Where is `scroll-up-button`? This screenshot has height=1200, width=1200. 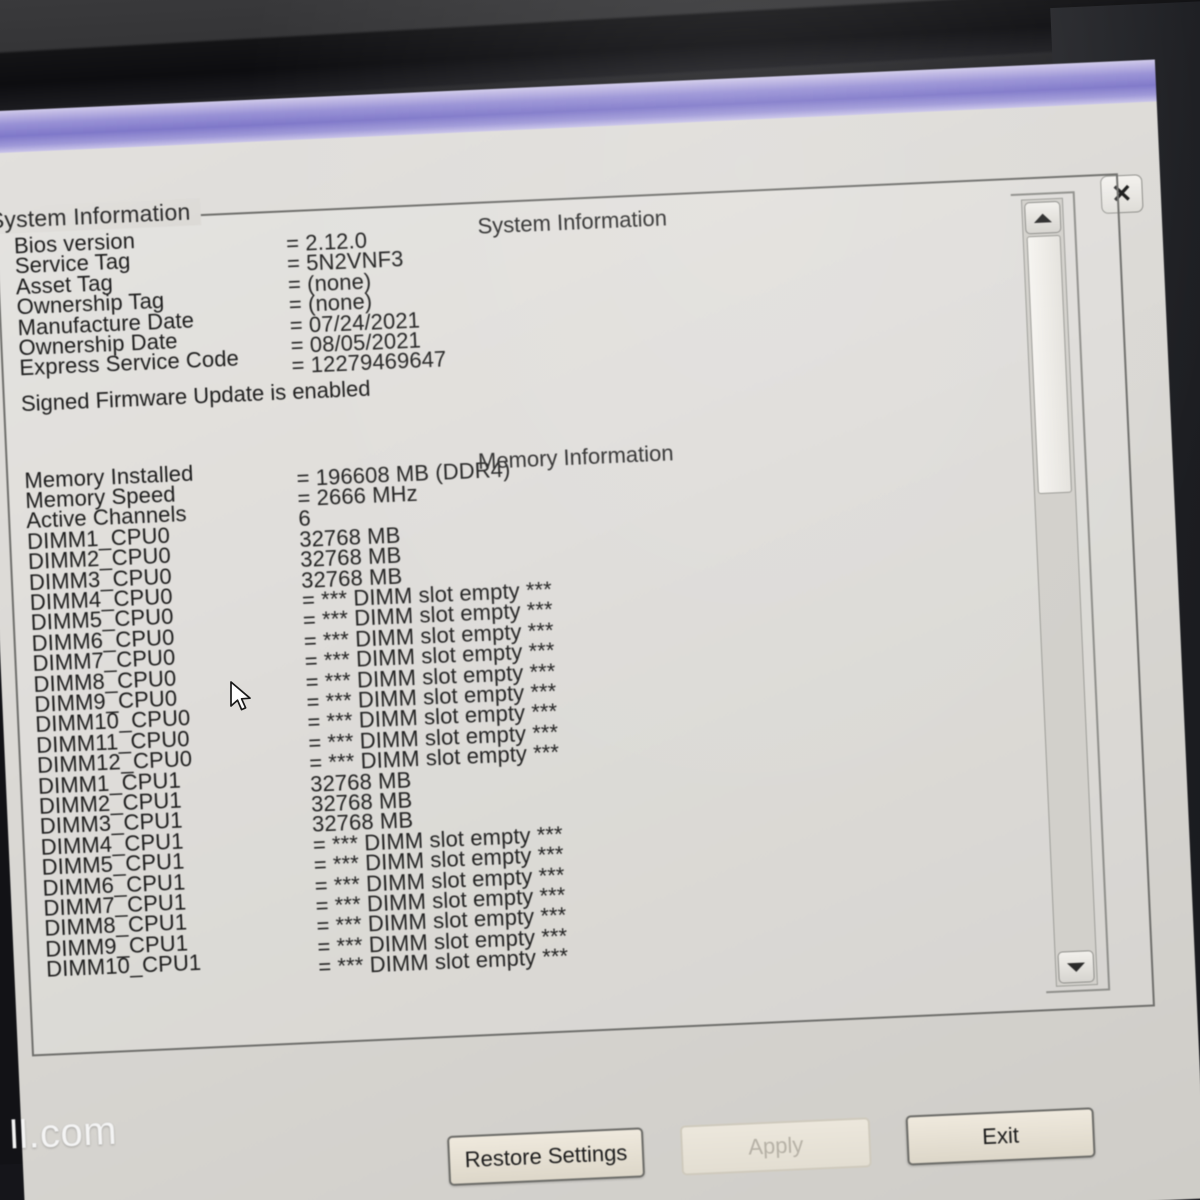
scroll-up-button is located at coordinates (1043, 217).